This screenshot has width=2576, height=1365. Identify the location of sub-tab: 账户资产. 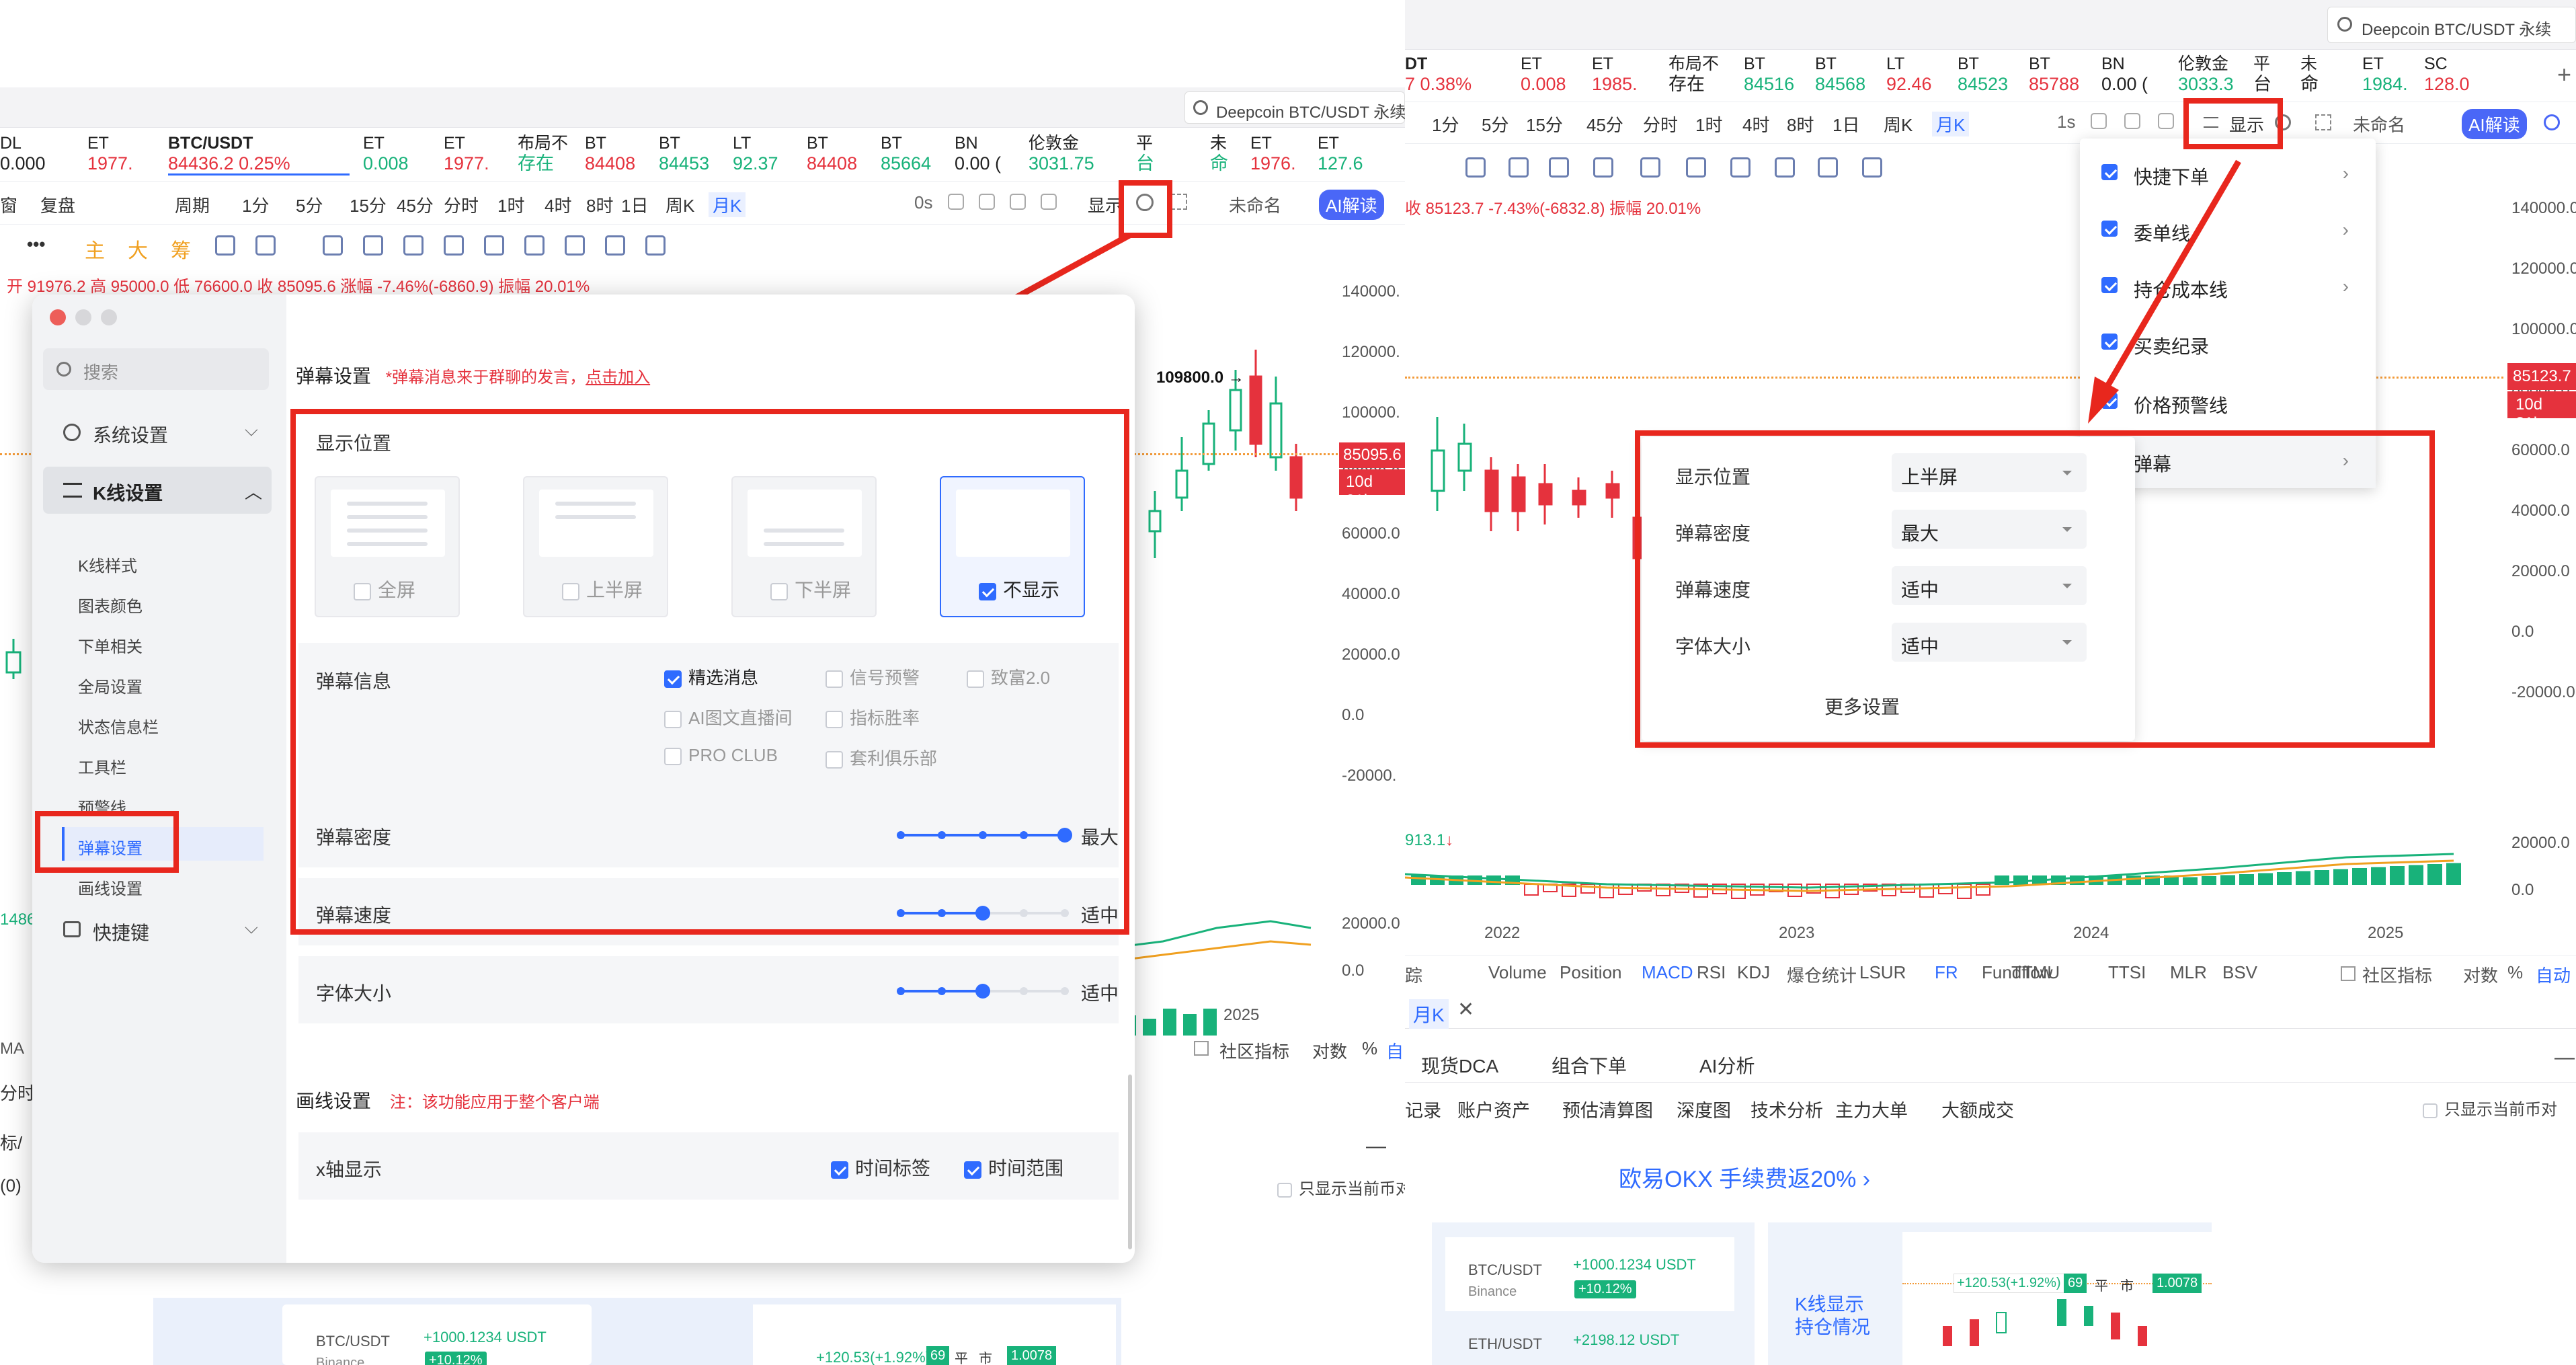
(1493, 1109).